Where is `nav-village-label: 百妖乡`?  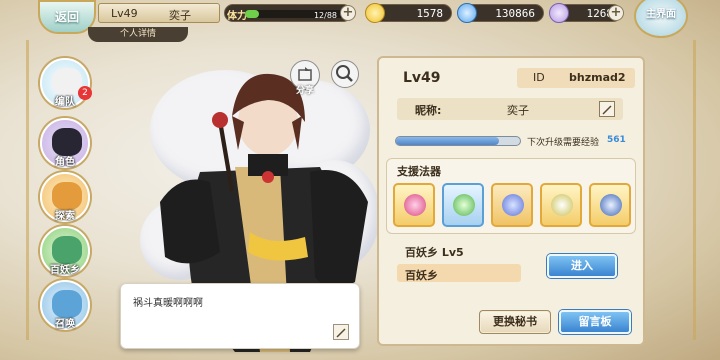 nav-village-label: 百妖乡 is located at coordinates (65, 270).